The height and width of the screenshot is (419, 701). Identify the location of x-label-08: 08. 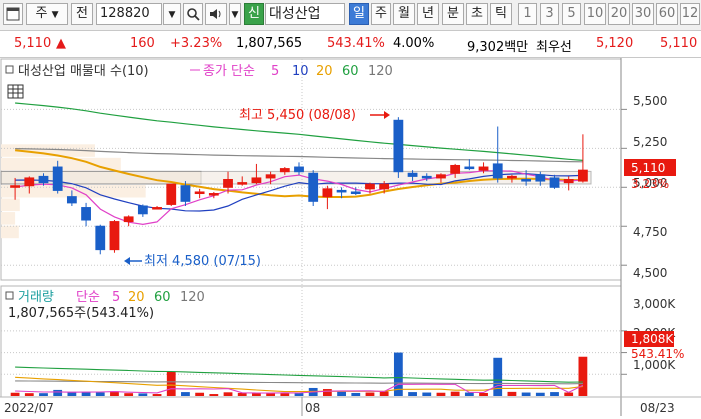
(312, 408).